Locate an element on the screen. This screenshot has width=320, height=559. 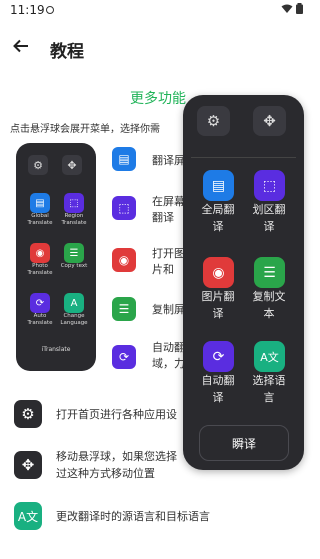
status-icons is located at coordinates (292, 8).